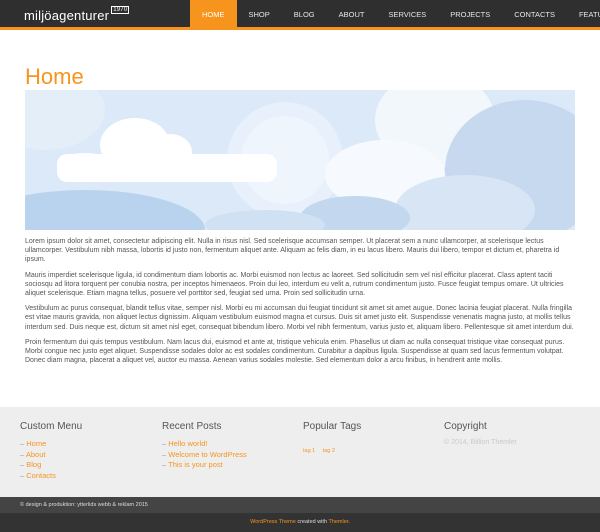 Image resolution: width=600 pixels, height=532 pixels. What do you see at coordinates (273, 522) in the screenshot?
I see `wordpress-theme-link: WordPress Theme` at bounding box center [273, 522].